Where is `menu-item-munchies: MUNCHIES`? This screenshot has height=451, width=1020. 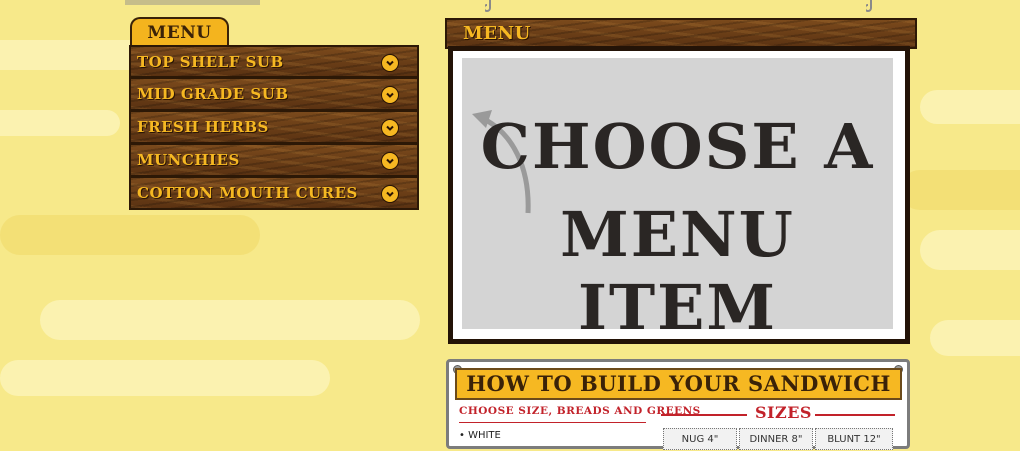 menu-item-munchies: MUNCHIES is located at coordinates (274, 160).